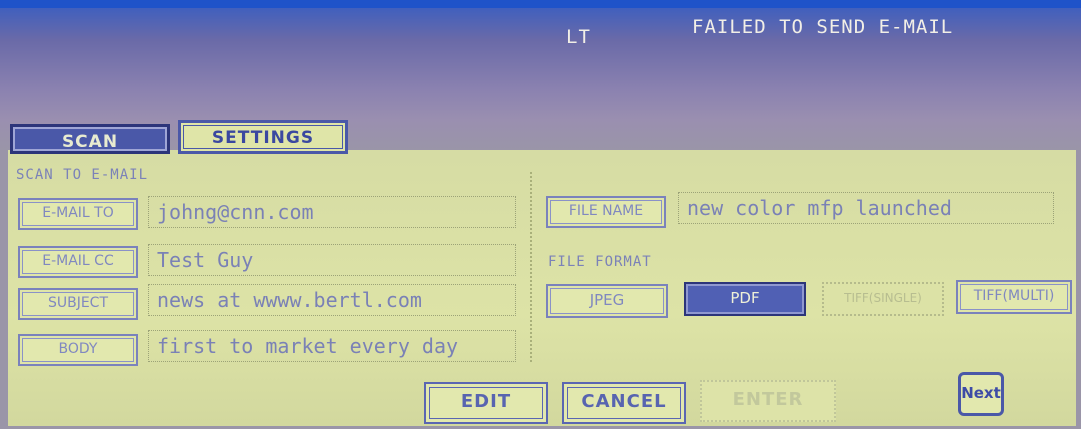 Image resolution: width=1081 pixels, height=429 pixels. Describe the element at coordinates (78, 214) in the screenshot. I see `email-to-button: E-MAIL TO` at that location.